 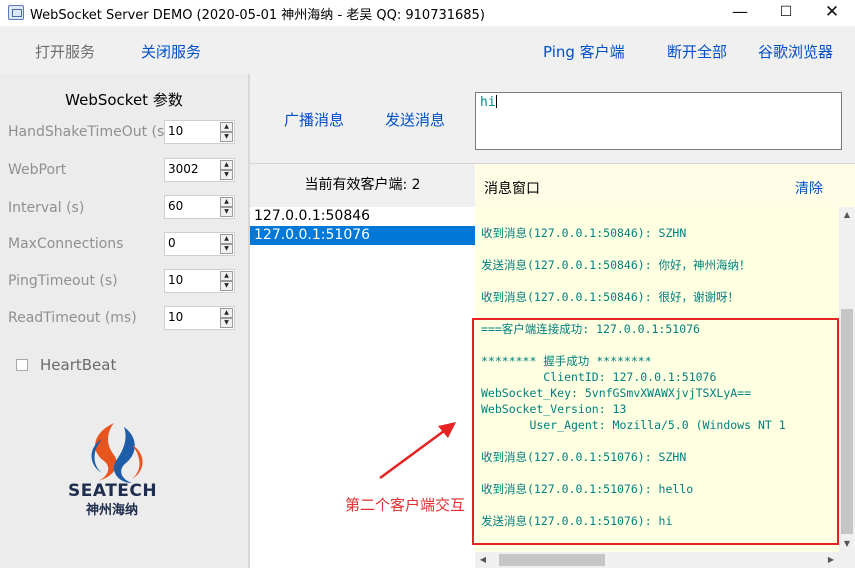 What do you see at coordinates (199, 207) in the screenshot?
I see `interval-stepper: 60 ▲ ▼` at bounding box center [199, 207].